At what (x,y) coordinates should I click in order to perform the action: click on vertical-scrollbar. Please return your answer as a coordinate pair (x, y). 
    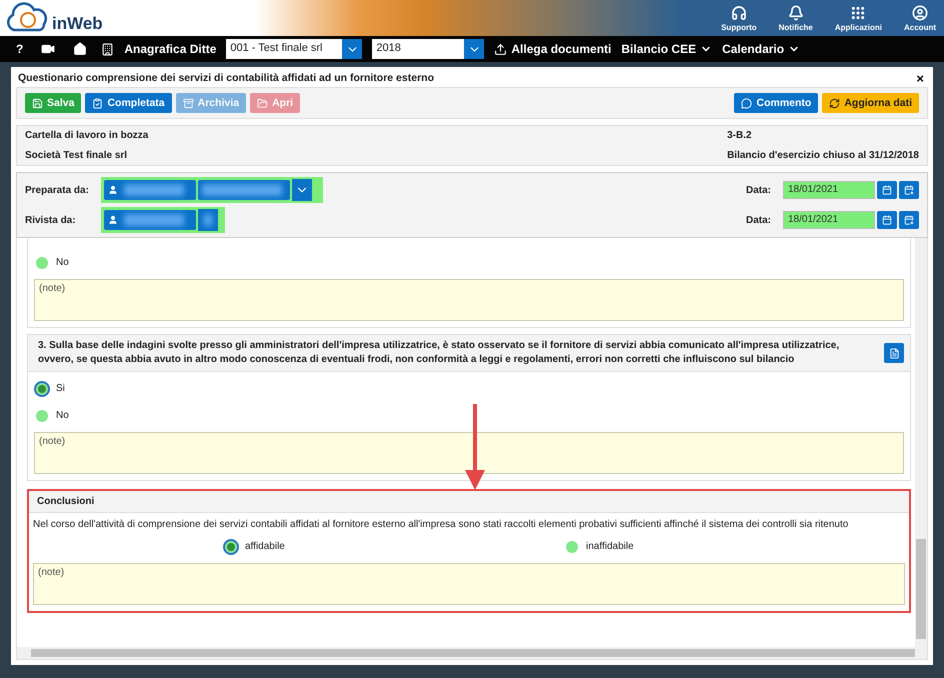
    Looking at the image, I should click on (921, 442).